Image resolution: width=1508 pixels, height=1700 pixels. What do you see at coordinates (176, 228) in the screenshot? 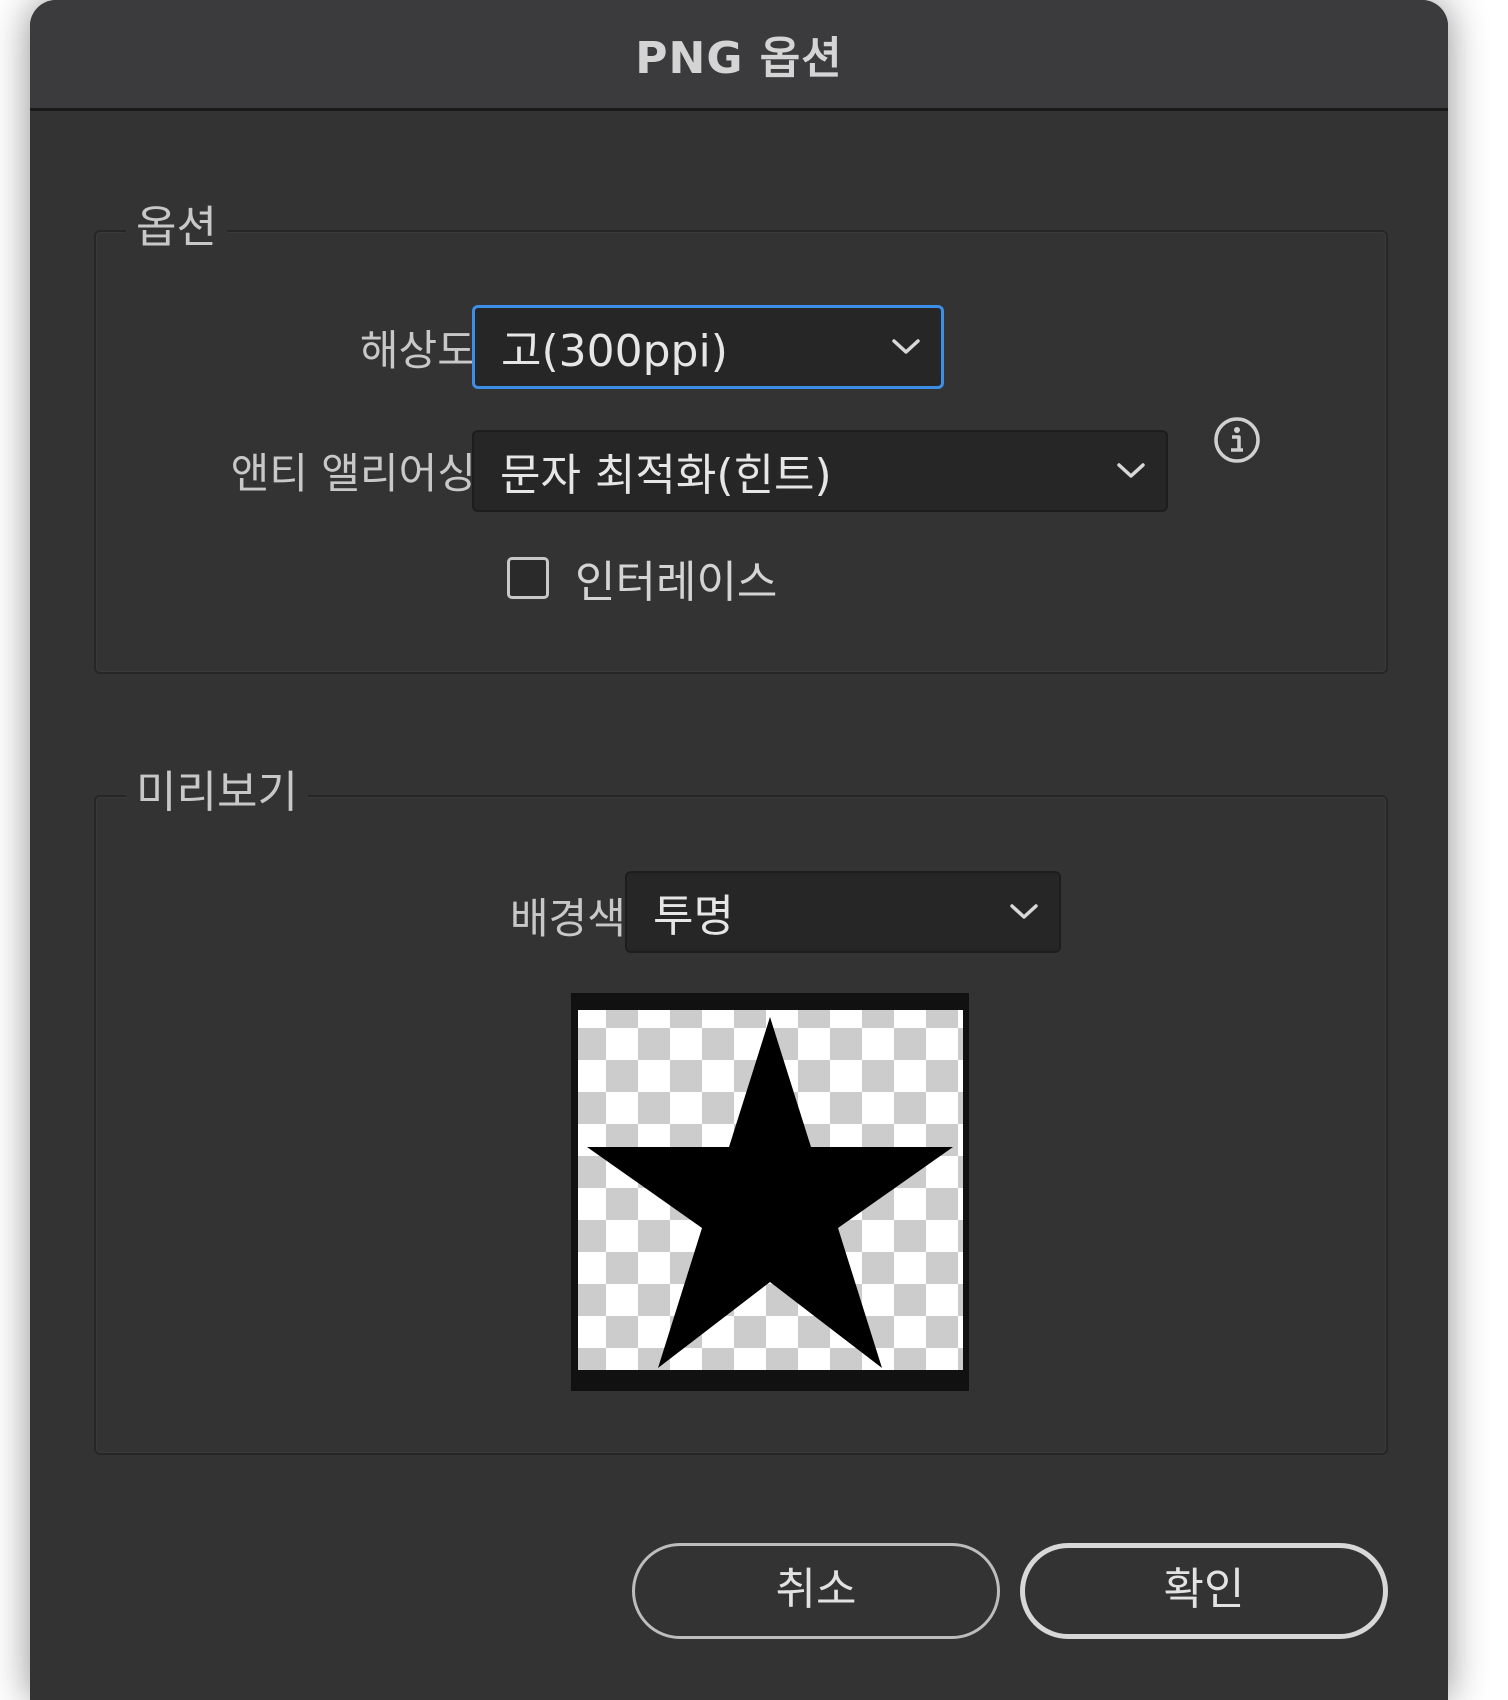
I see `options-group-legend: 옵션` at bounding box center [176, 228].